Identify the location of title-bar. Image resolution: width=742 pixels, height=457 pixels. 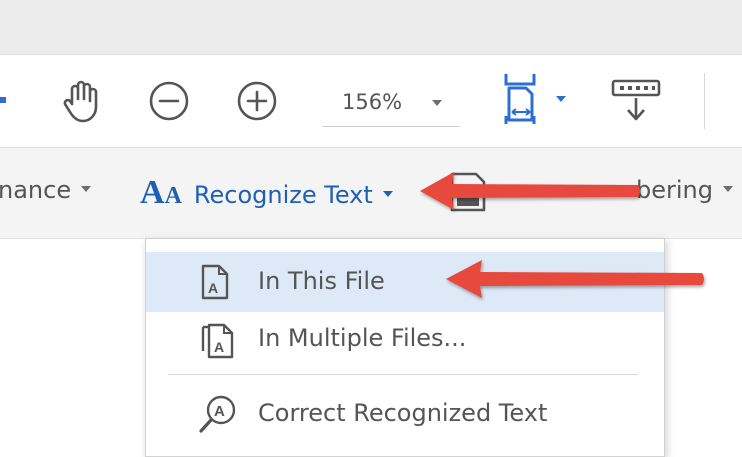
(371, 27).